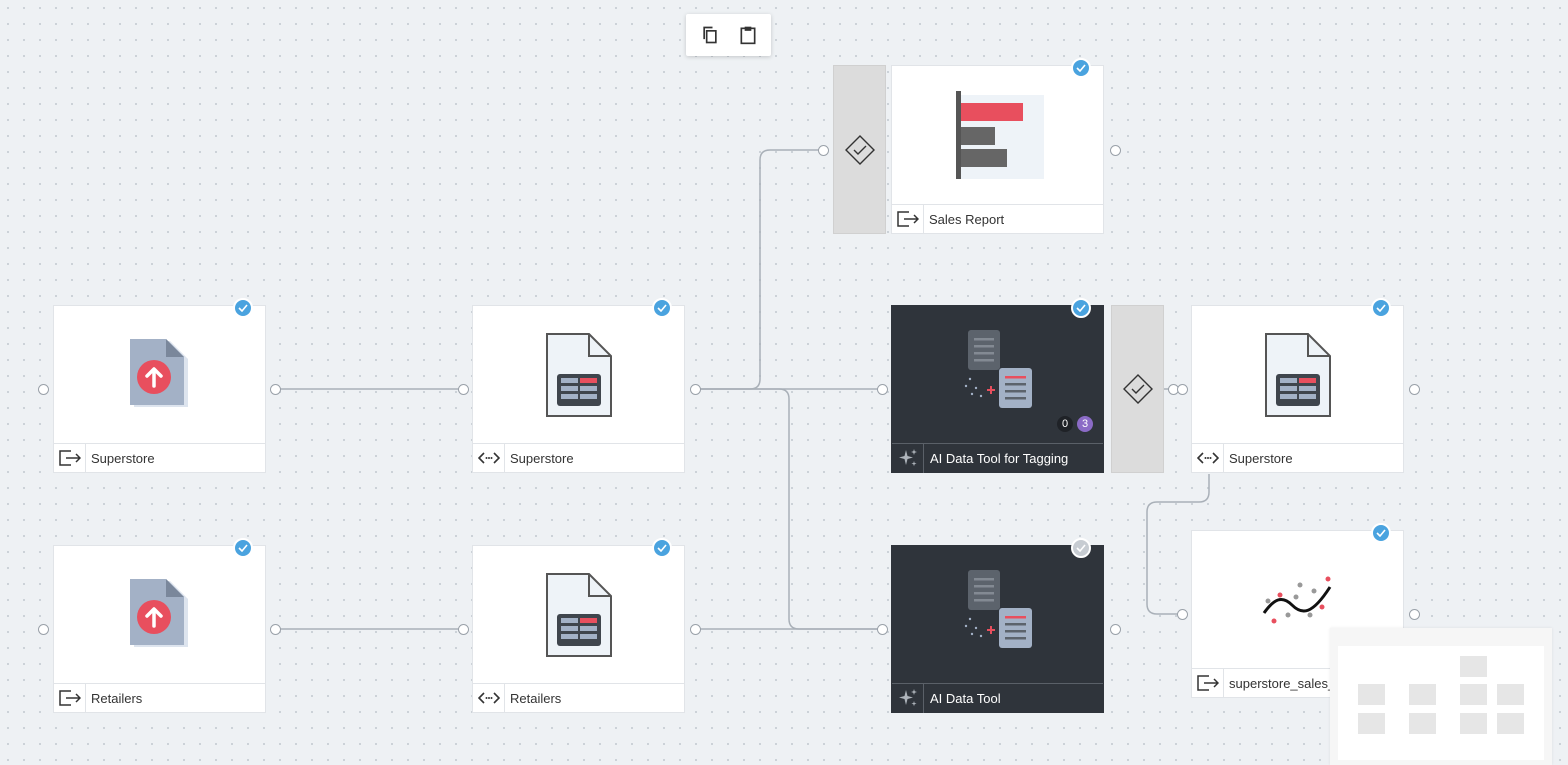 The width and height of the screenshot is (1568, 765). I want to click on node-sales-report: Sales Report, so click(997, 146).